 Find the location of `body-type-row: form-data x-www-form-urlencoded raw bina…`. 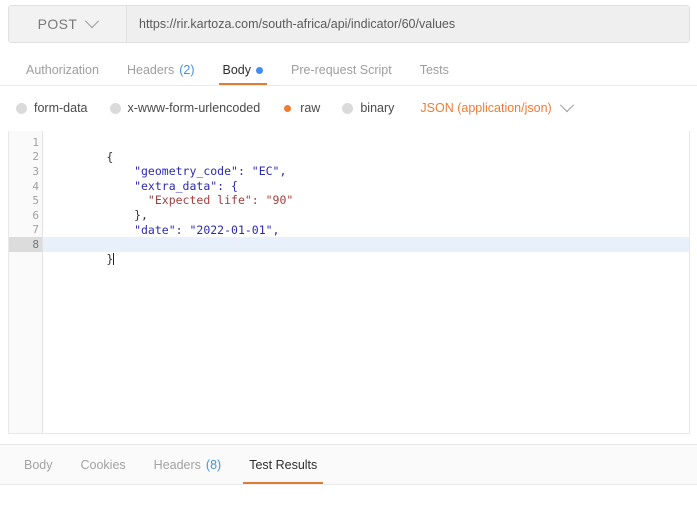

body-type-row: form-data x-www-form-urlencoded raw bina… is located at coordinates (348, 108).